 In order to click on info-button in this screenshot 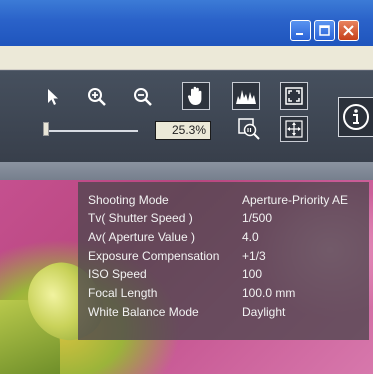, I will do `click(355, 117)`.